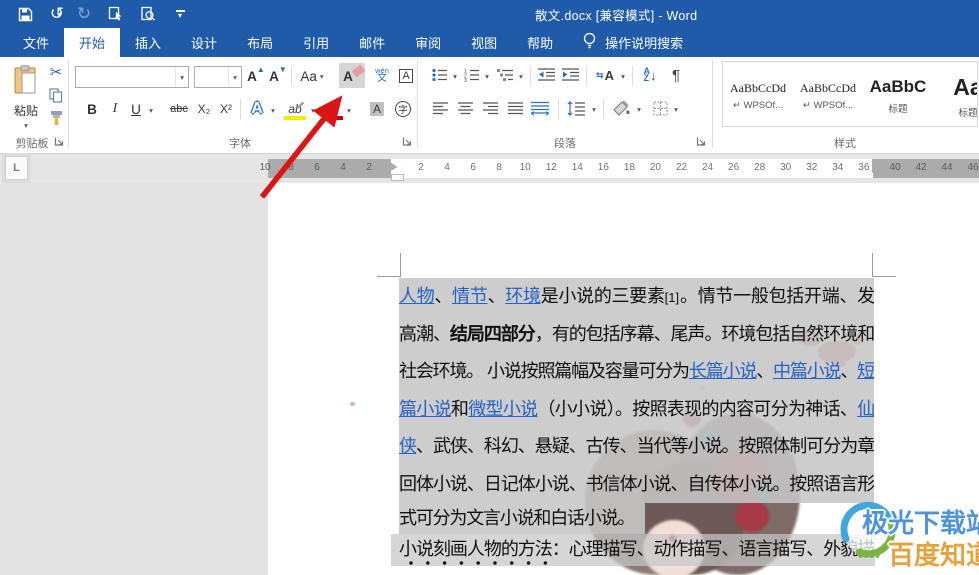 The image size is (979, 575). Describe the element at coordinates (440, 75) in the screenshot. I see `bullets-button` at that location.